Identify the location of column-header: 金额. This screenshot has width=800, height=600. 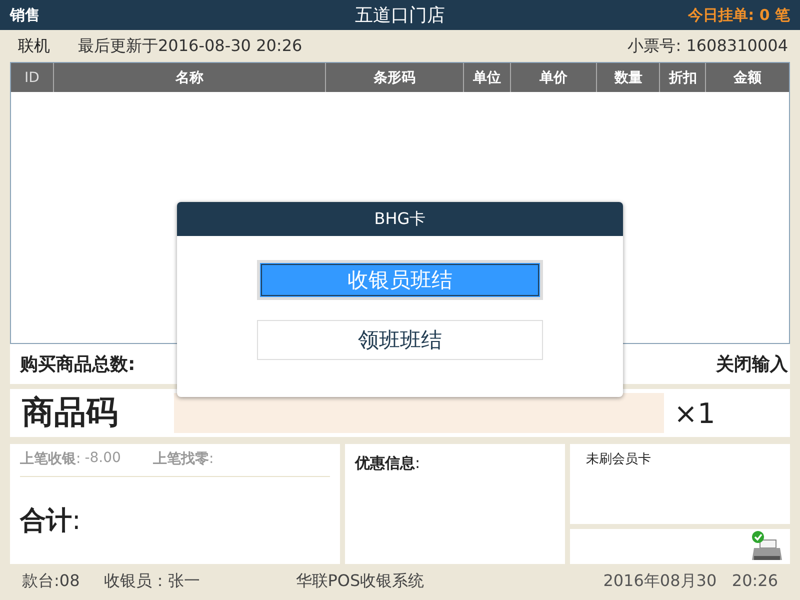
(747, 77).